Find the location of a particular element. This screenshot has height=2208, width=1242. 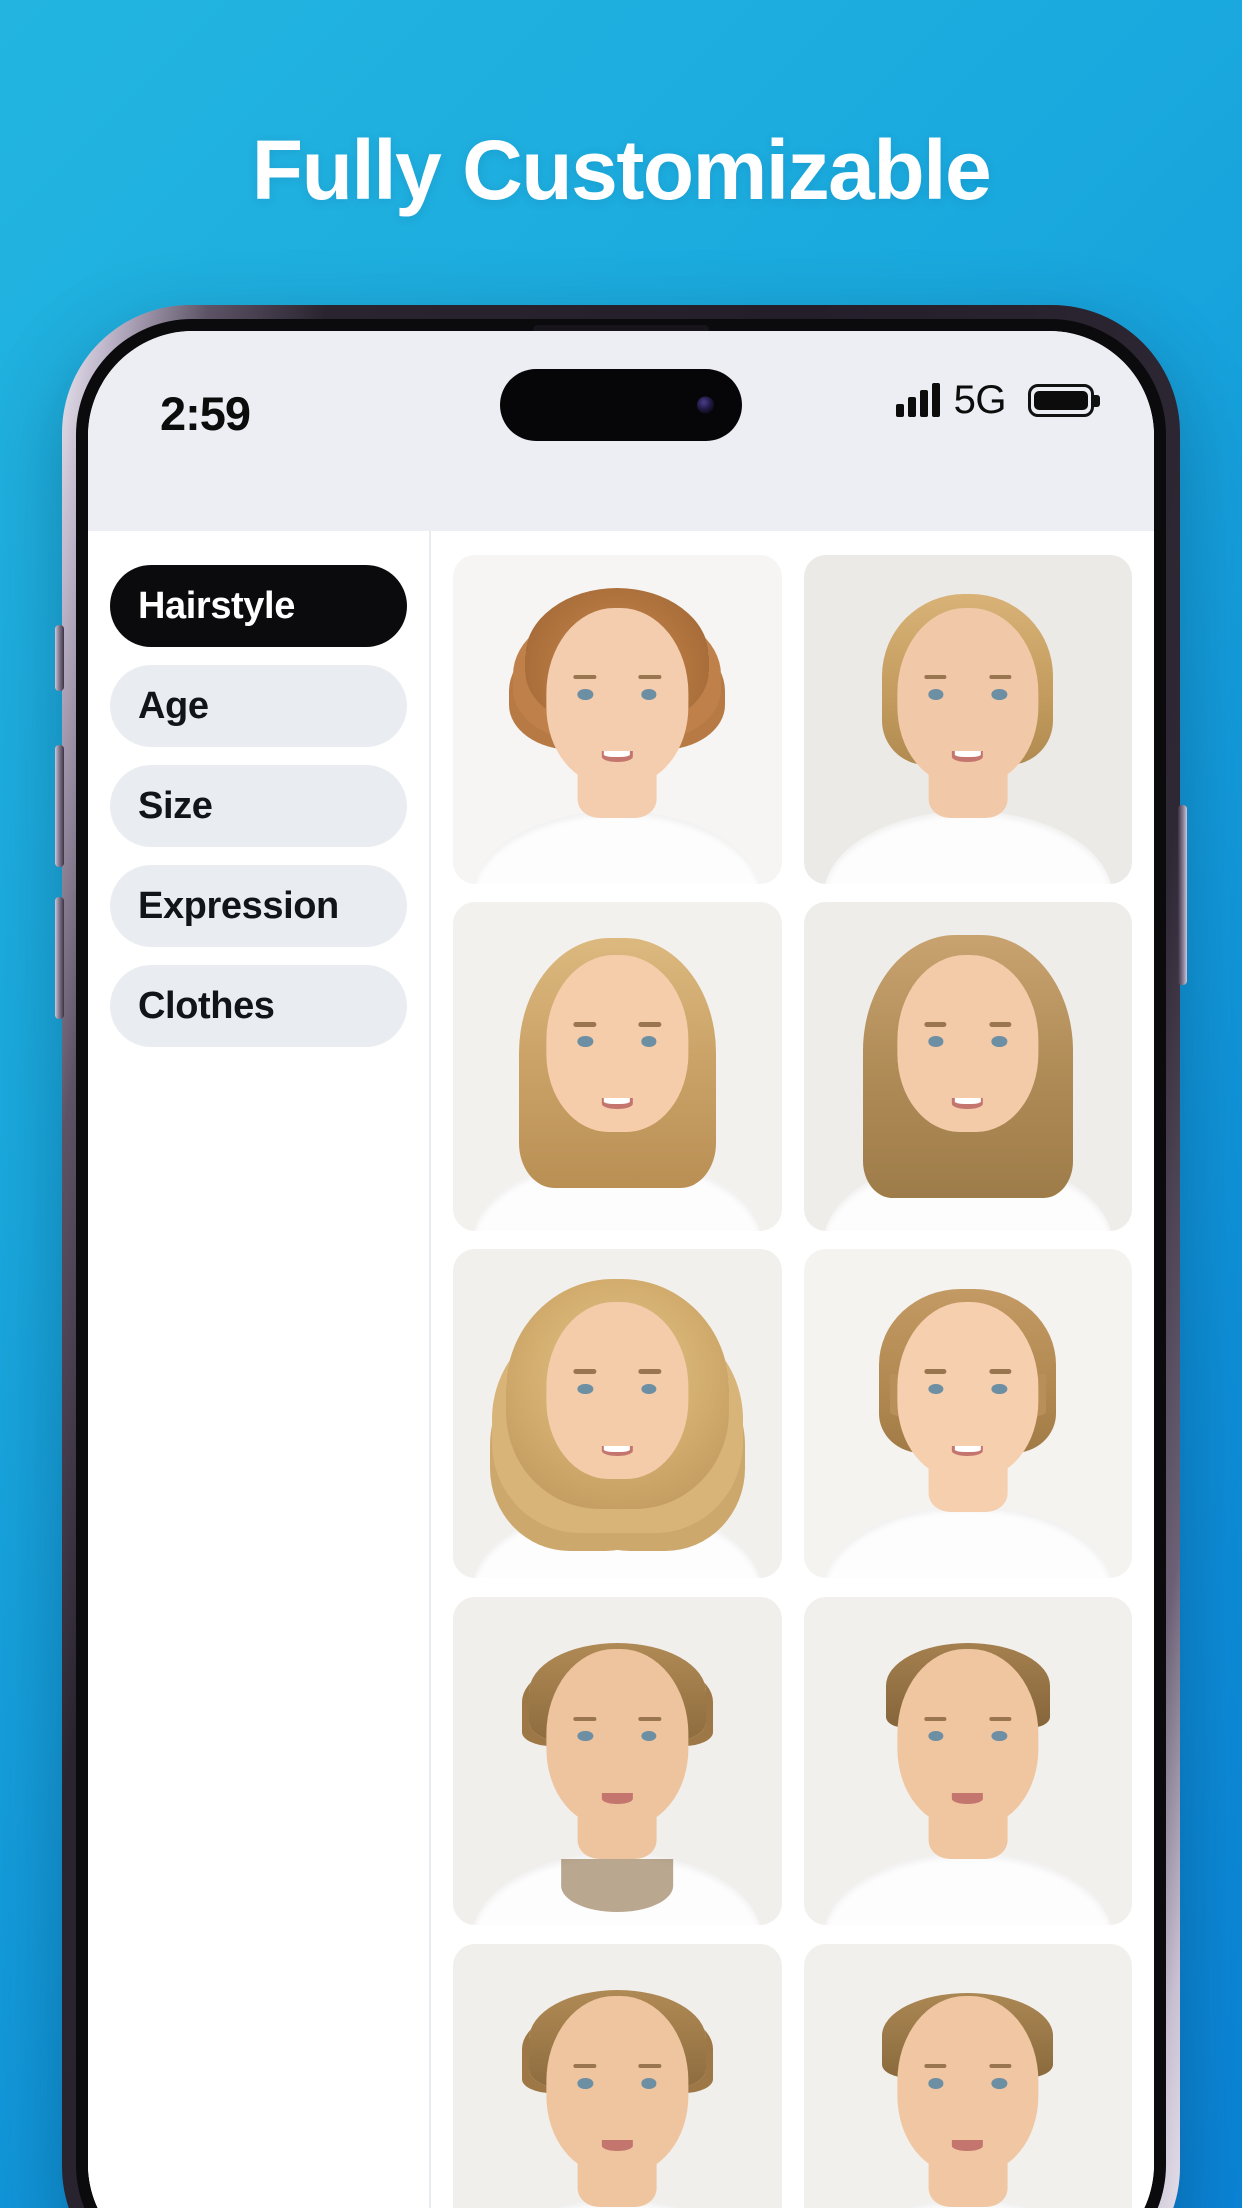

face-id-sensor-icon is located at coordinates (705, 405).